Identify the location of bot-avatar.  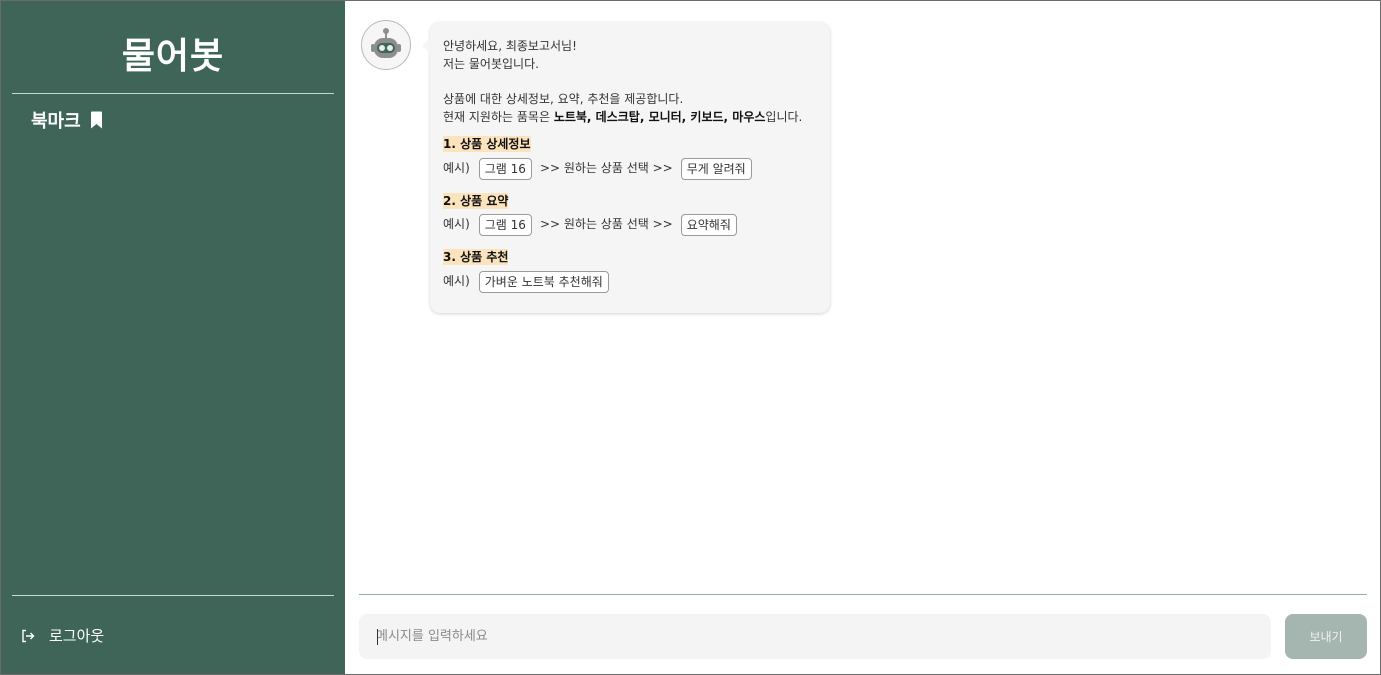
(386, 45).